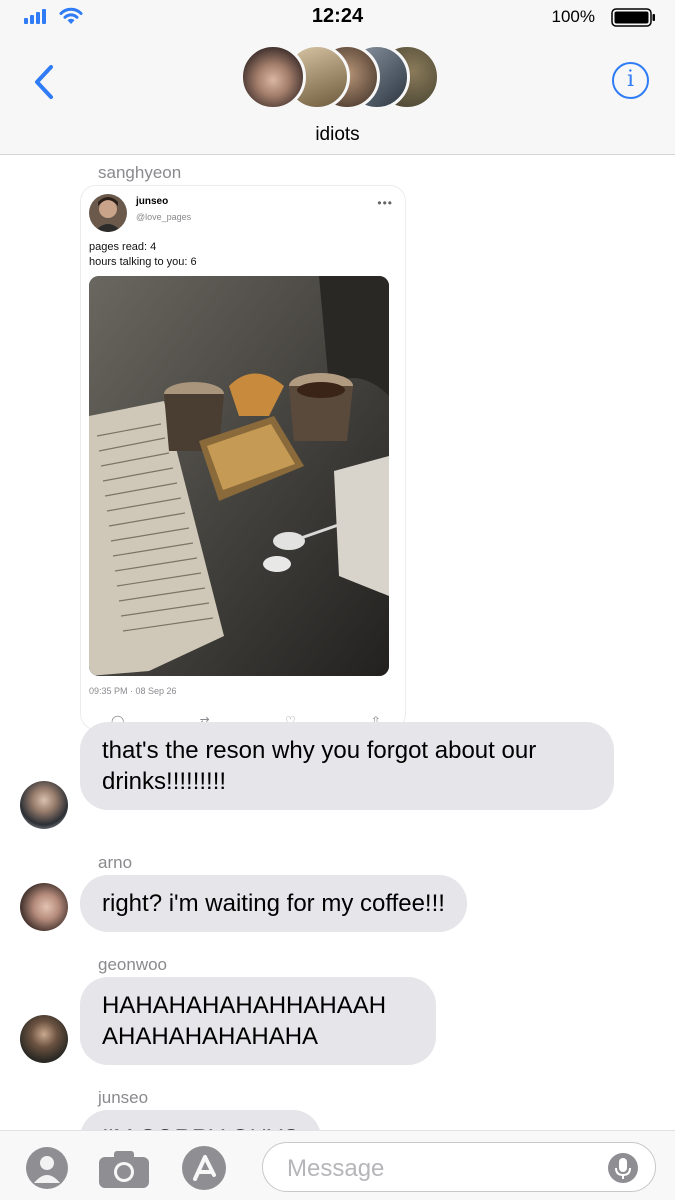 This screenshot has width=675, height=1200. I want to click on message-bubble: I'M SORRY GUYS, so click(201, 1120).